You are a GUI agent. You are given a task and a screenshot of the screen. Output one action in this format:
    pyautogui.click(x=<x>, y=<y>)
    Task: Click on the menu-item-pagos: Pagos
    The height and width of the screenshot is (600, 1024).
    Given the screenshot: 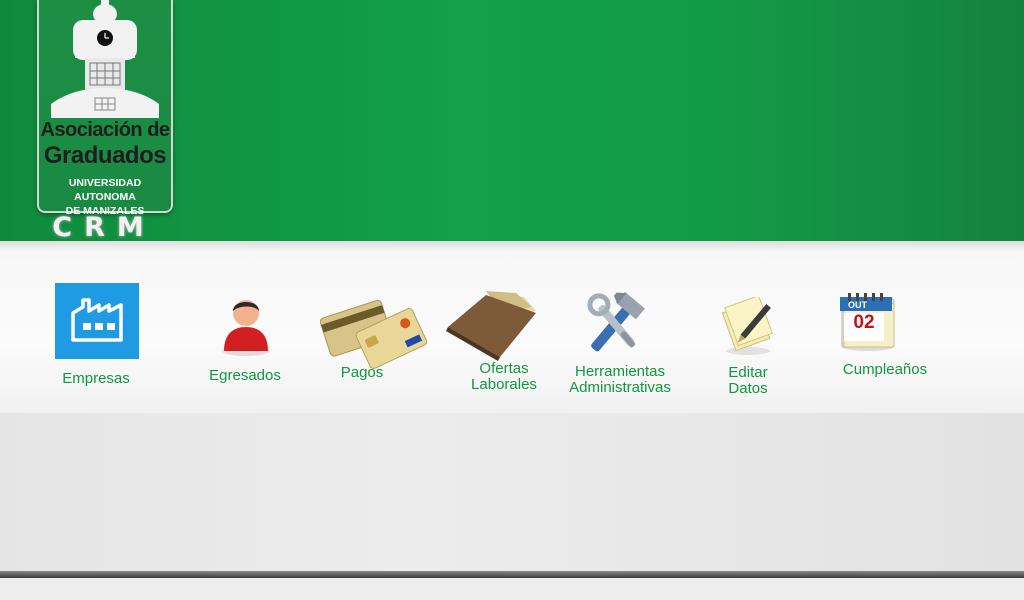 What is the action you would take?
    pyautogui.click(x=374, y=339)
    